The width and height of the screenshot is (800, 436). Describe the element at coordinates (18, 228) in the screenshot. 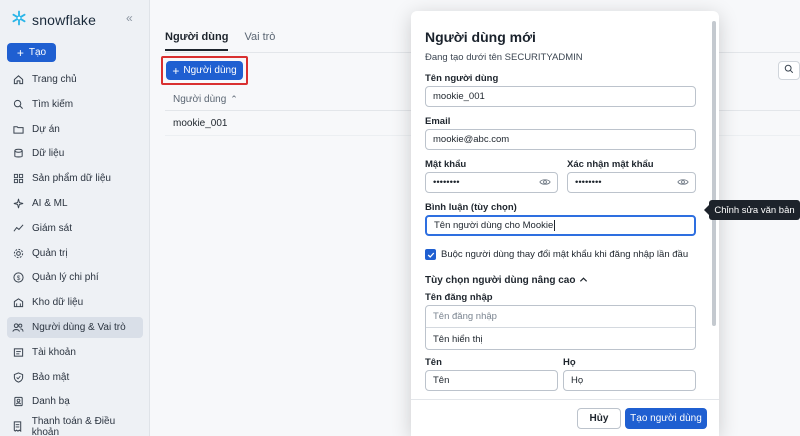

I see `activity-icon` at that location.